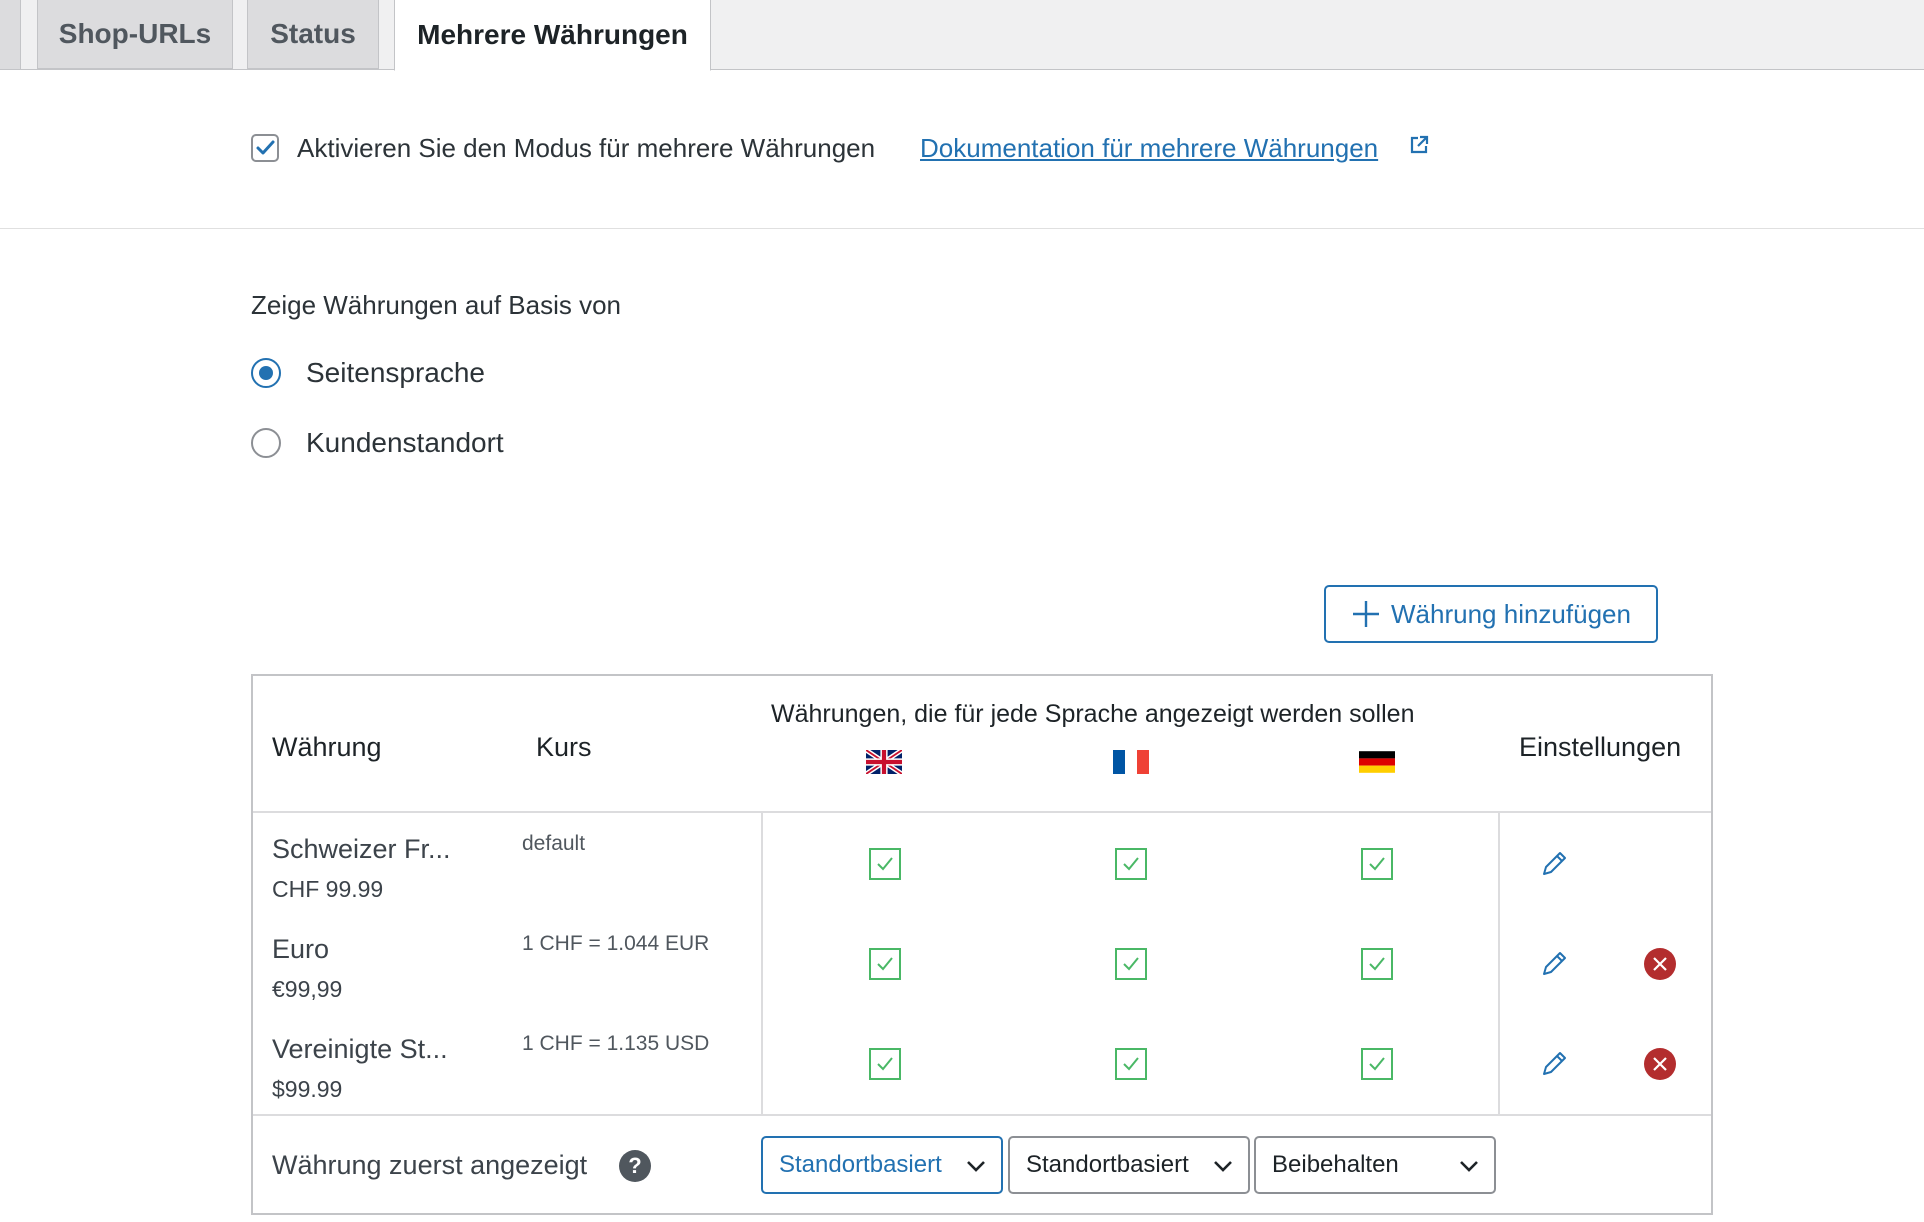 The height and width of the screenshot is (1222, 1924). I want to click on checkmark-icon, so click(265, 147).